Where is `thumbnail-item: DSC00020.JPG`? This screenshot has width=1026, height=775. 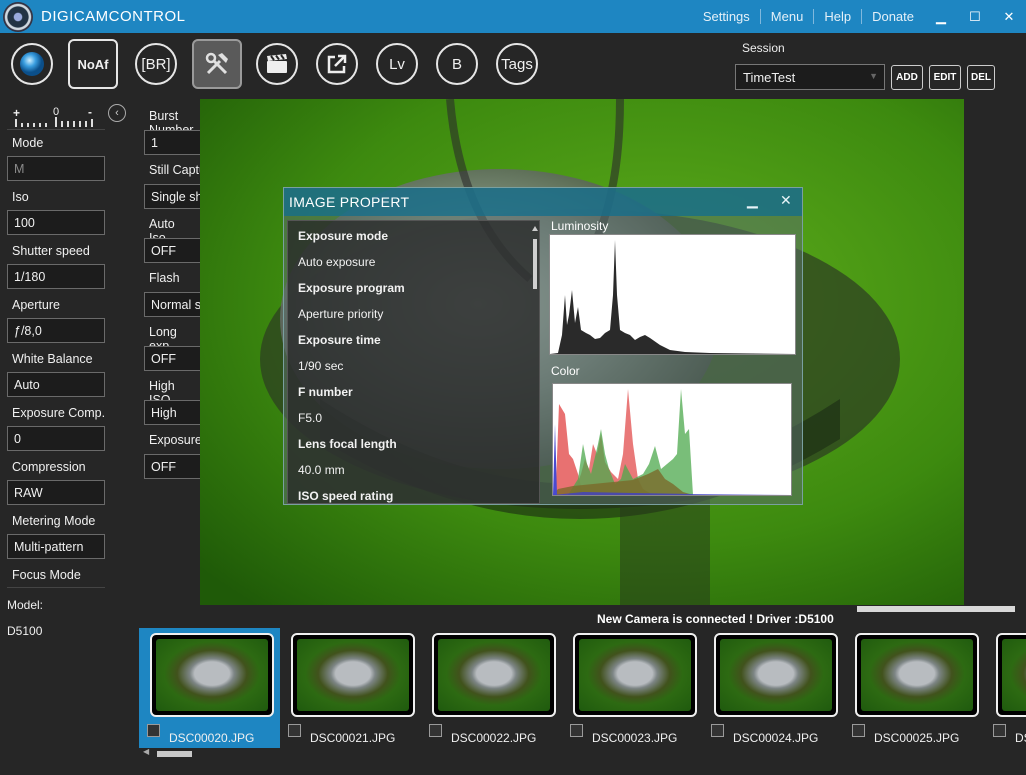
thumbnail-item: DSC00020.JPG is located at coordinates (209, 688).